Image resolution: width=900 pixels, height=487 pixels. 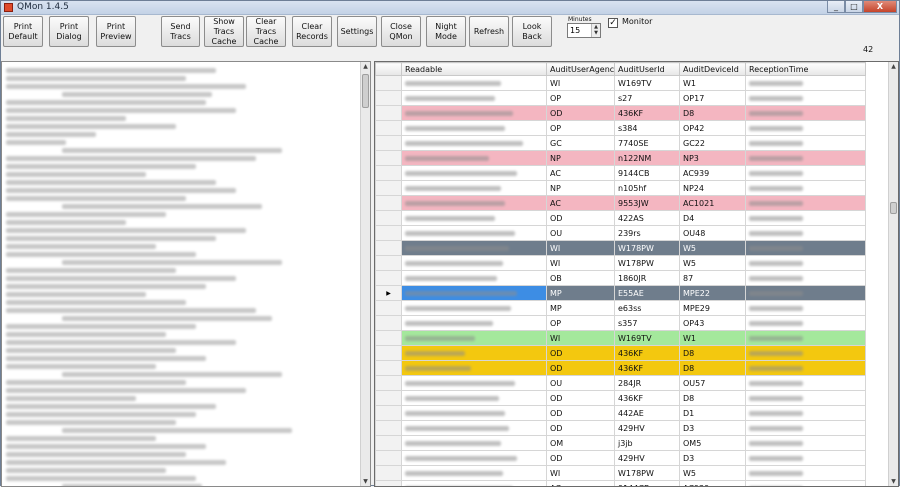 I want to click on stepper-arrows-icon: ▲▼, so click(x=595, y=30).